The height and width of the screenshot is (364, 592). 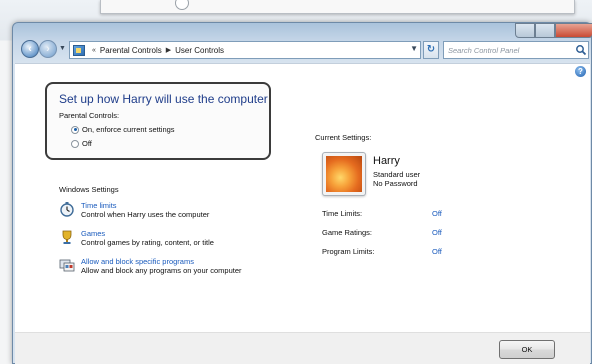 What do you see at coordinates (163, 99) in the screenshot?
I see `page-title: Set up how Harry will use the computer` at bounding box center [163, 99].